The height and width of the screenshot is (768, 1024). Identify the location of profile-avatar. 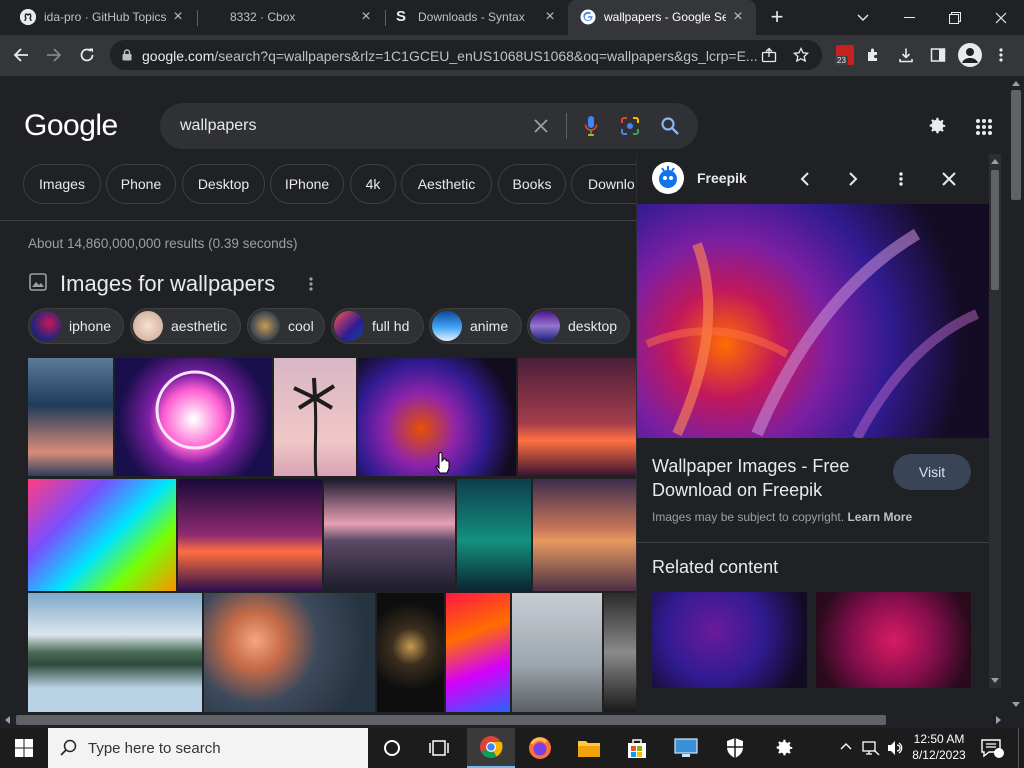
(970, 55).